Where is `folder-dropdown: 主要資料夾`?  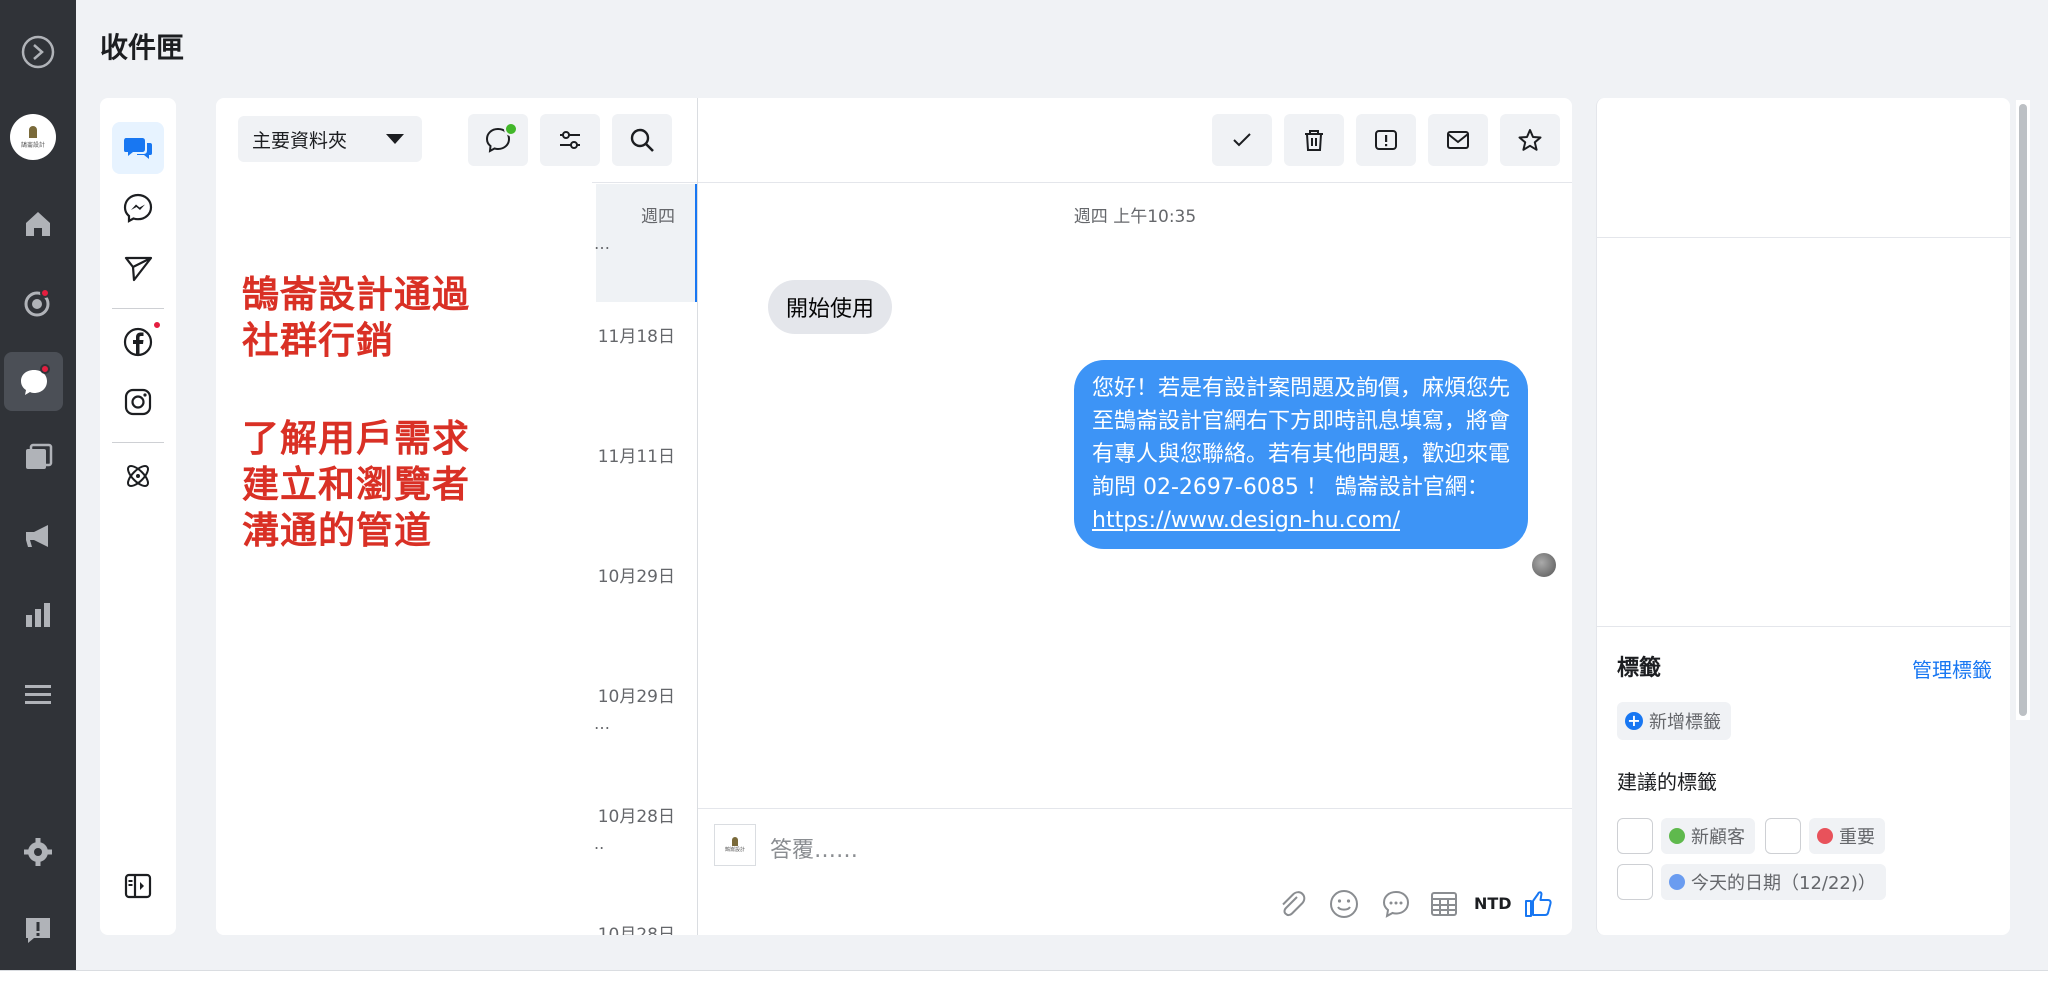 folder-dropdown: 主要資料夾 is located at coordinates (330, 139).